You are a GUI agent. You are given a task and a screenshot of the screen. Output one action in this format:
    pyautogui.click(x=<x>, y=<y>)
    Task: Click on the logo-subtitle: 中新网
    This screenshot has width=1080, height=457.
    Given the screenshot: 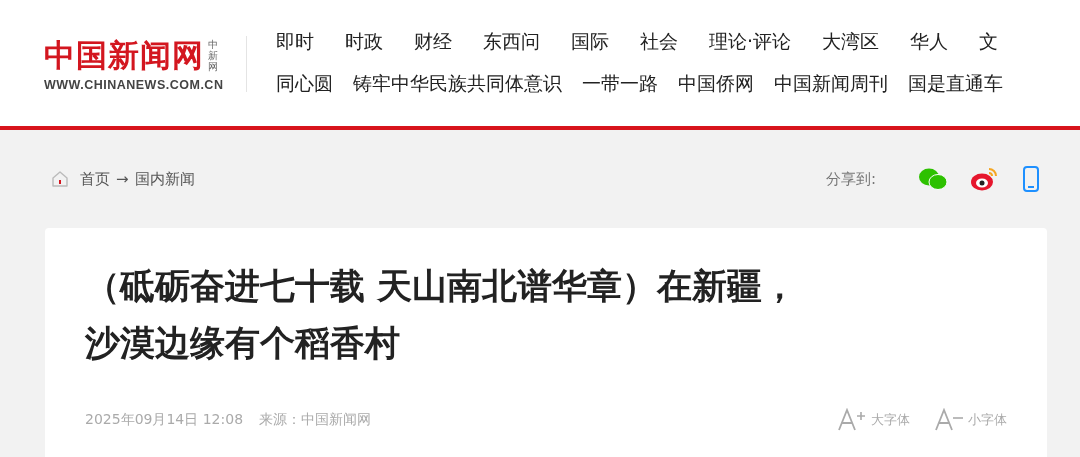 What is the action you would take?
    pyautogui.click(x=213, y=55)
    